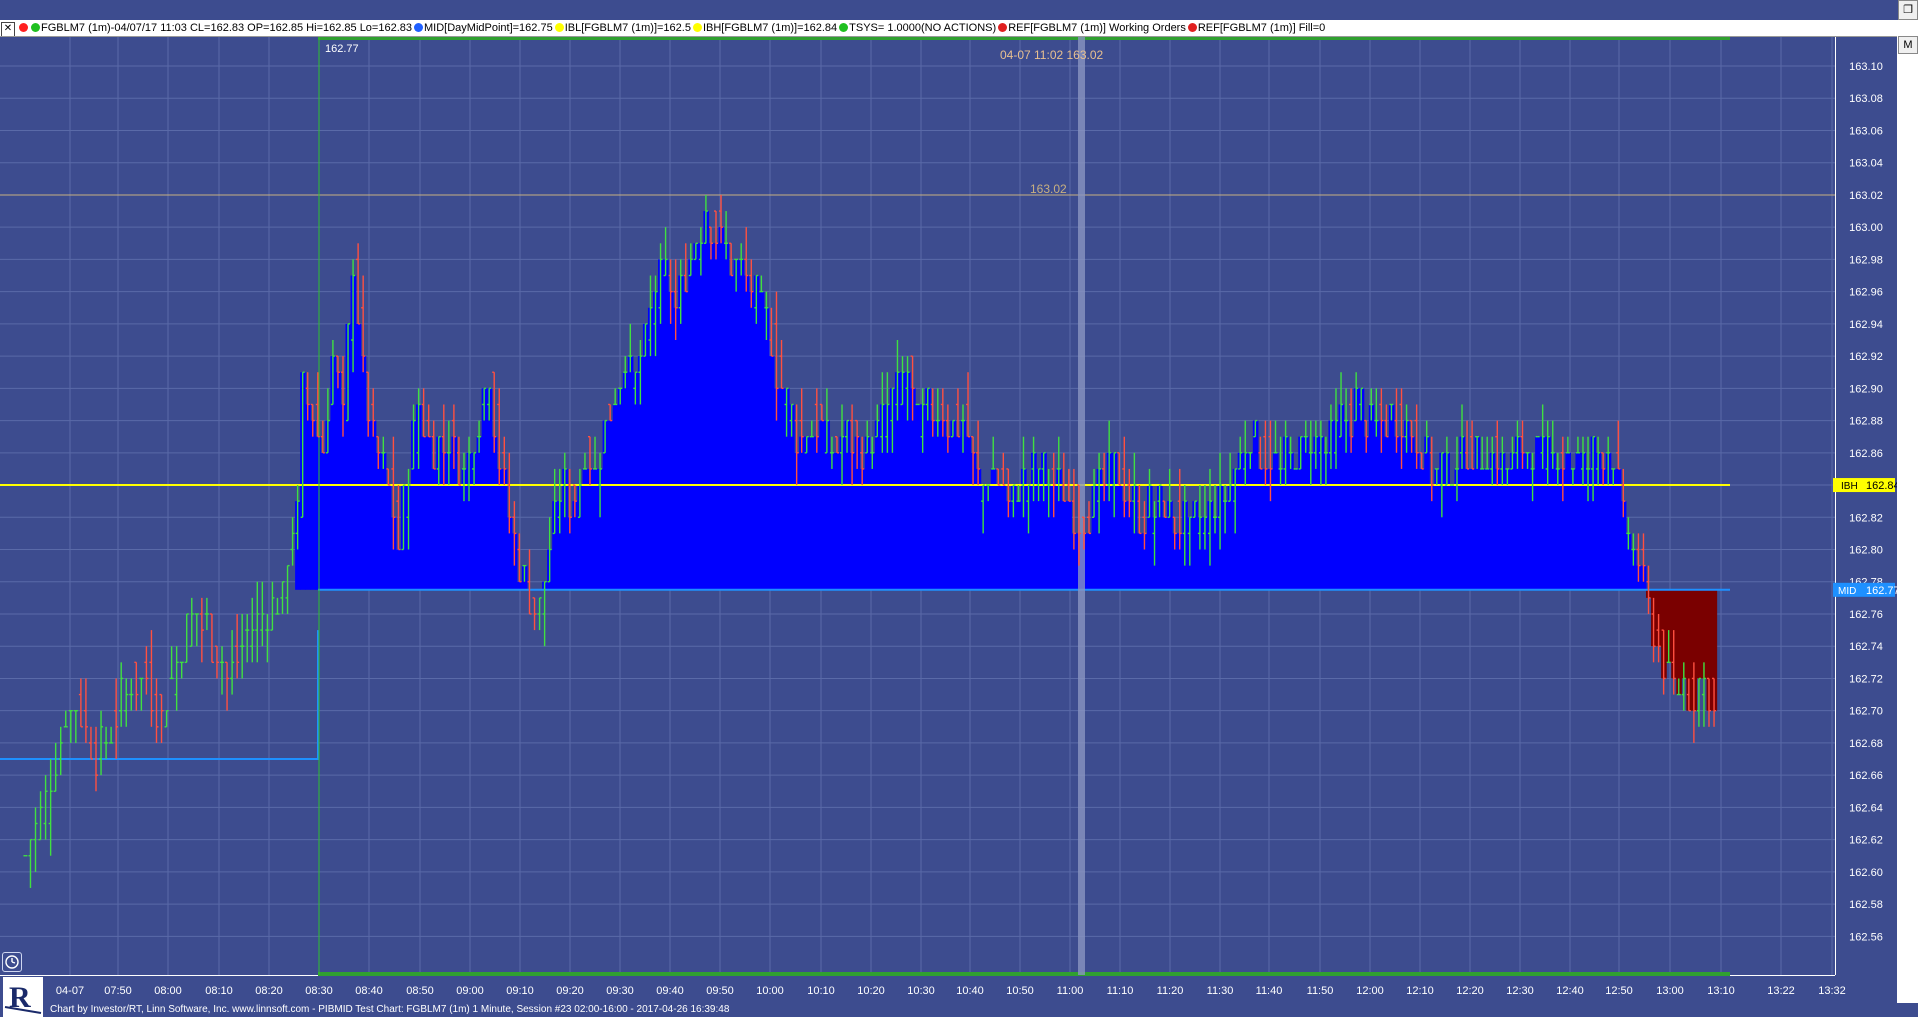 The width and height of the screenshot is (1918, 1022). Describe the element at coordinates (1866, 679) in the screenshot. I see `y-tick-label: 162.72` at that location.